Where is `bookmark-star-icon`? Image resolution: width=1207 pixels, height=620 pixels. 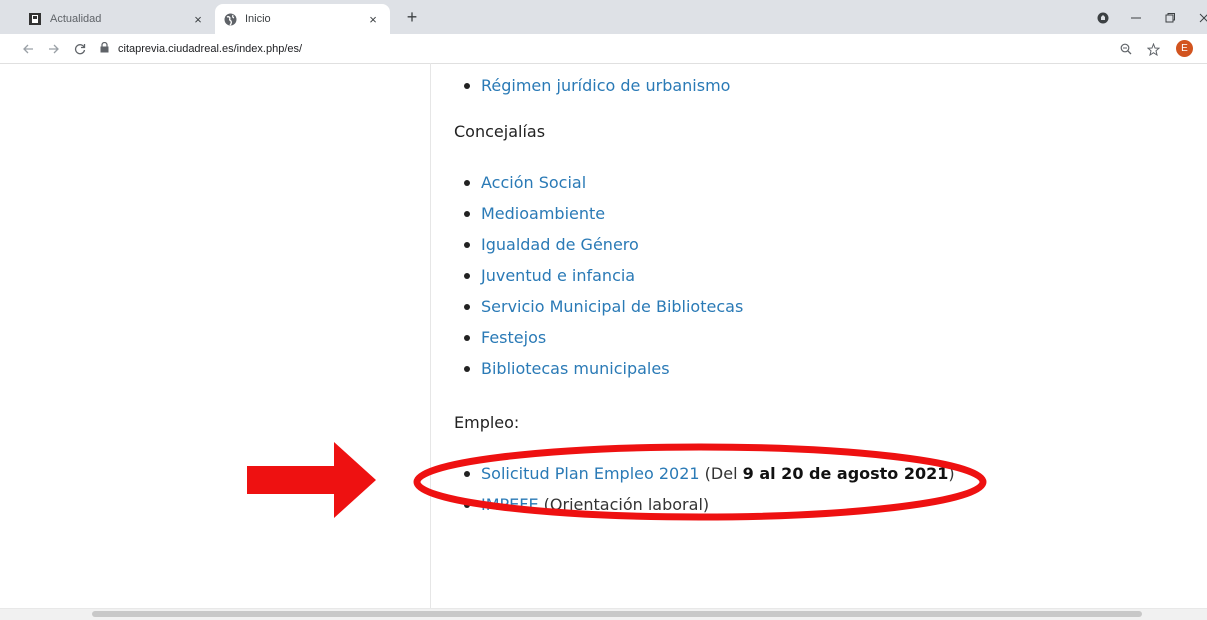 bookmark-star-icon is located at coordinates (1153, 49).